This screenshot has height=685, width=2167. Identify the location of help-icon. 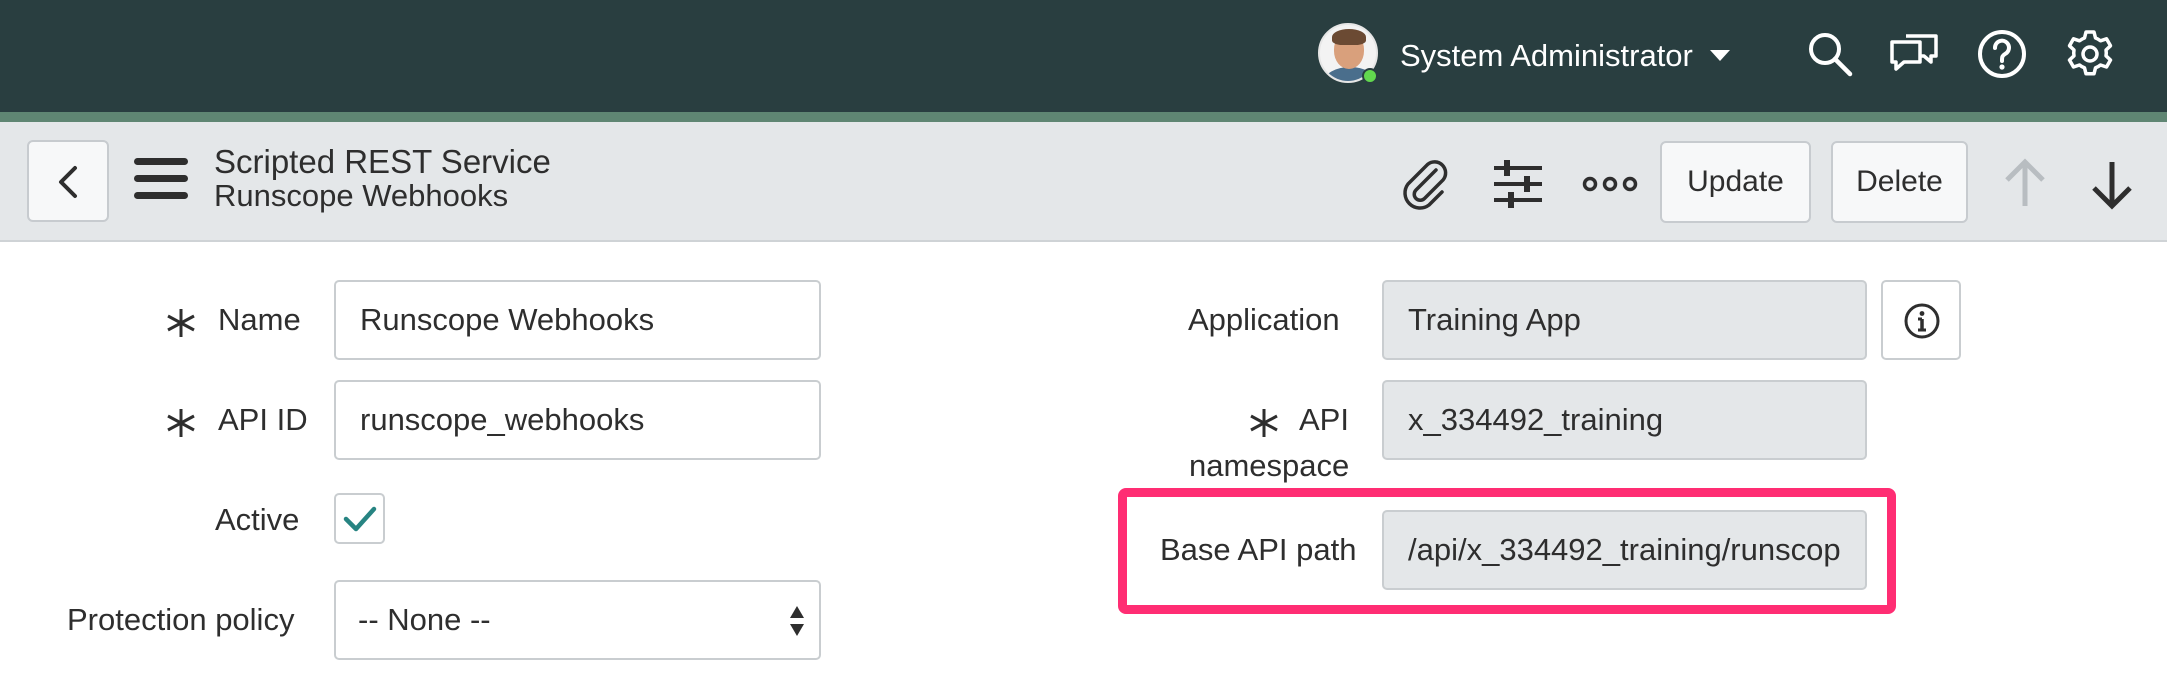
(2002, 54).